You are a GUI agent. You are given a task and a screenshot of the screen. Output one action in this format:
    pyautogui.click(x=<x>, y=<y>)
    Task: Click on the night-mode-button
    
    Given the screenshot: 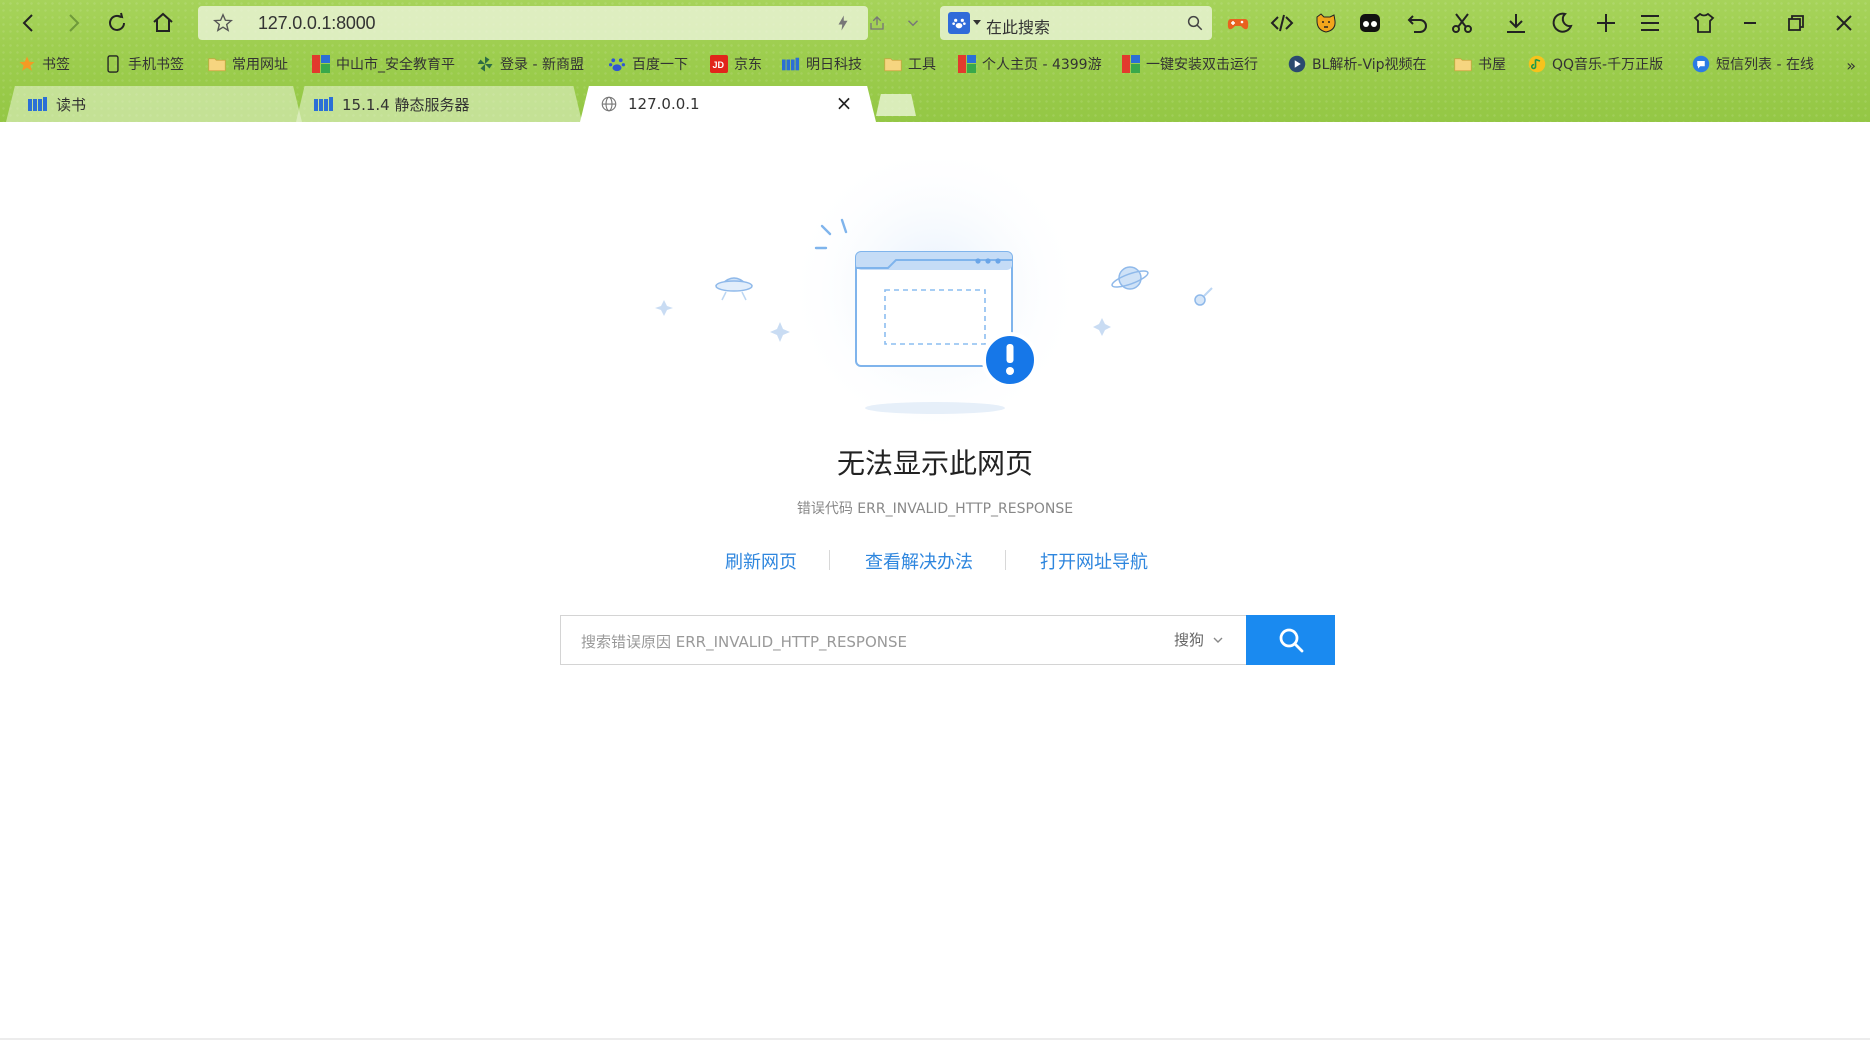 What is the action you would take?
    pyautogui.click(x=1562, y=23)
    